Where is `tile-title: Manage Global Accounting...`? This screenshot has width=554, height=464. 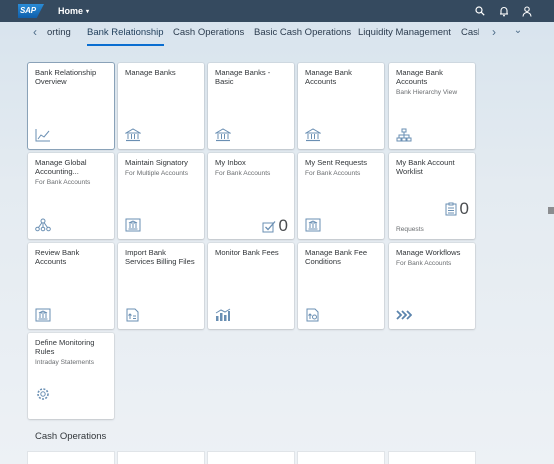
tile-title: Manage Global Accounting... is located at coordinates (61, 167).